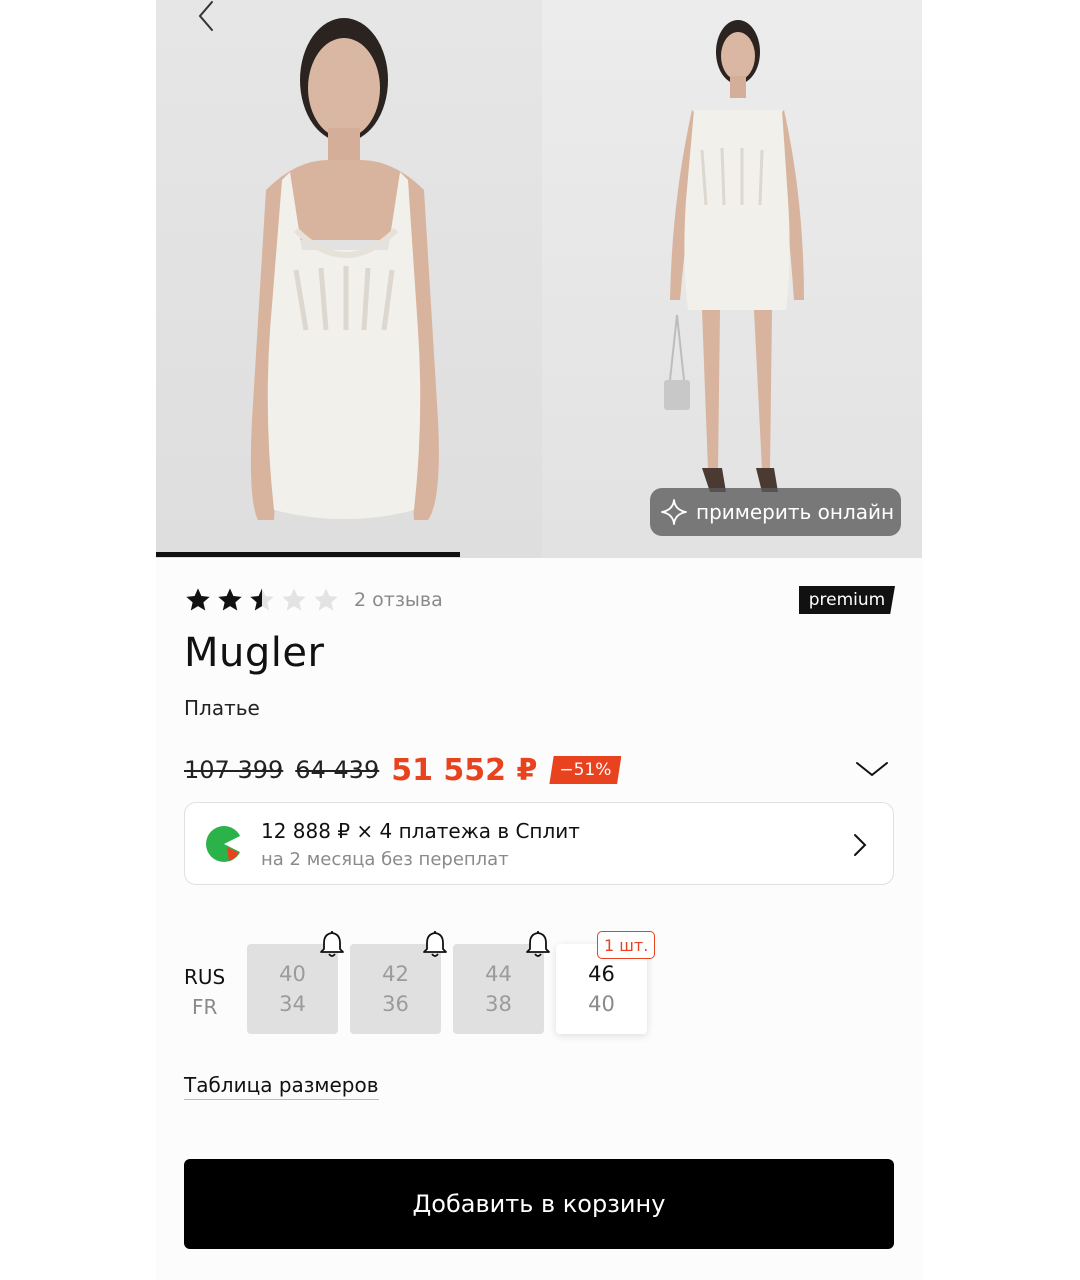  I want to click on size-chart-link: Таблица размеров, so click(281, 1086).